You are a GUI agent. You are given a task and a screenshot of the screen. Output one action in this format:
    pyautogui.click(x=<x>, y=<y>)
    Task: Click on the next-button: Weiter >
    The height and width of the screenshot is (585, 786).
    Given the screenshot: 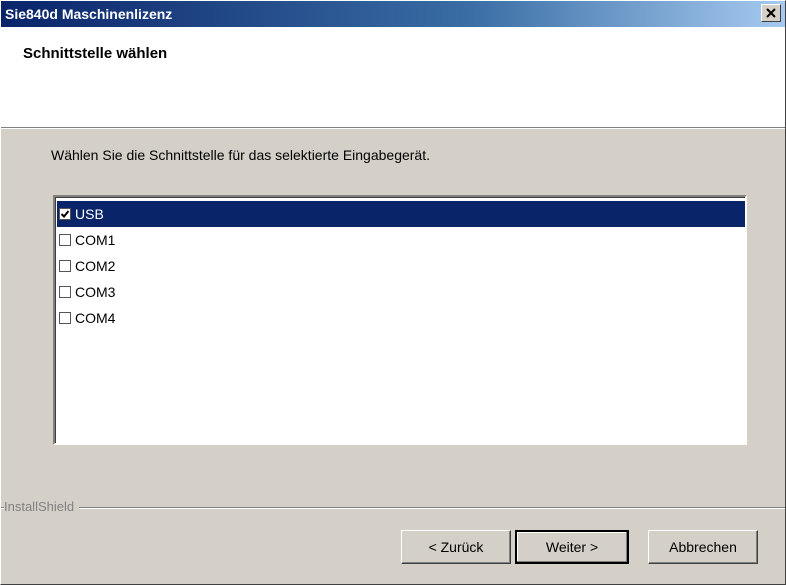 What is the action you would take?
    pyautogui.click(x=572, y=547)
    